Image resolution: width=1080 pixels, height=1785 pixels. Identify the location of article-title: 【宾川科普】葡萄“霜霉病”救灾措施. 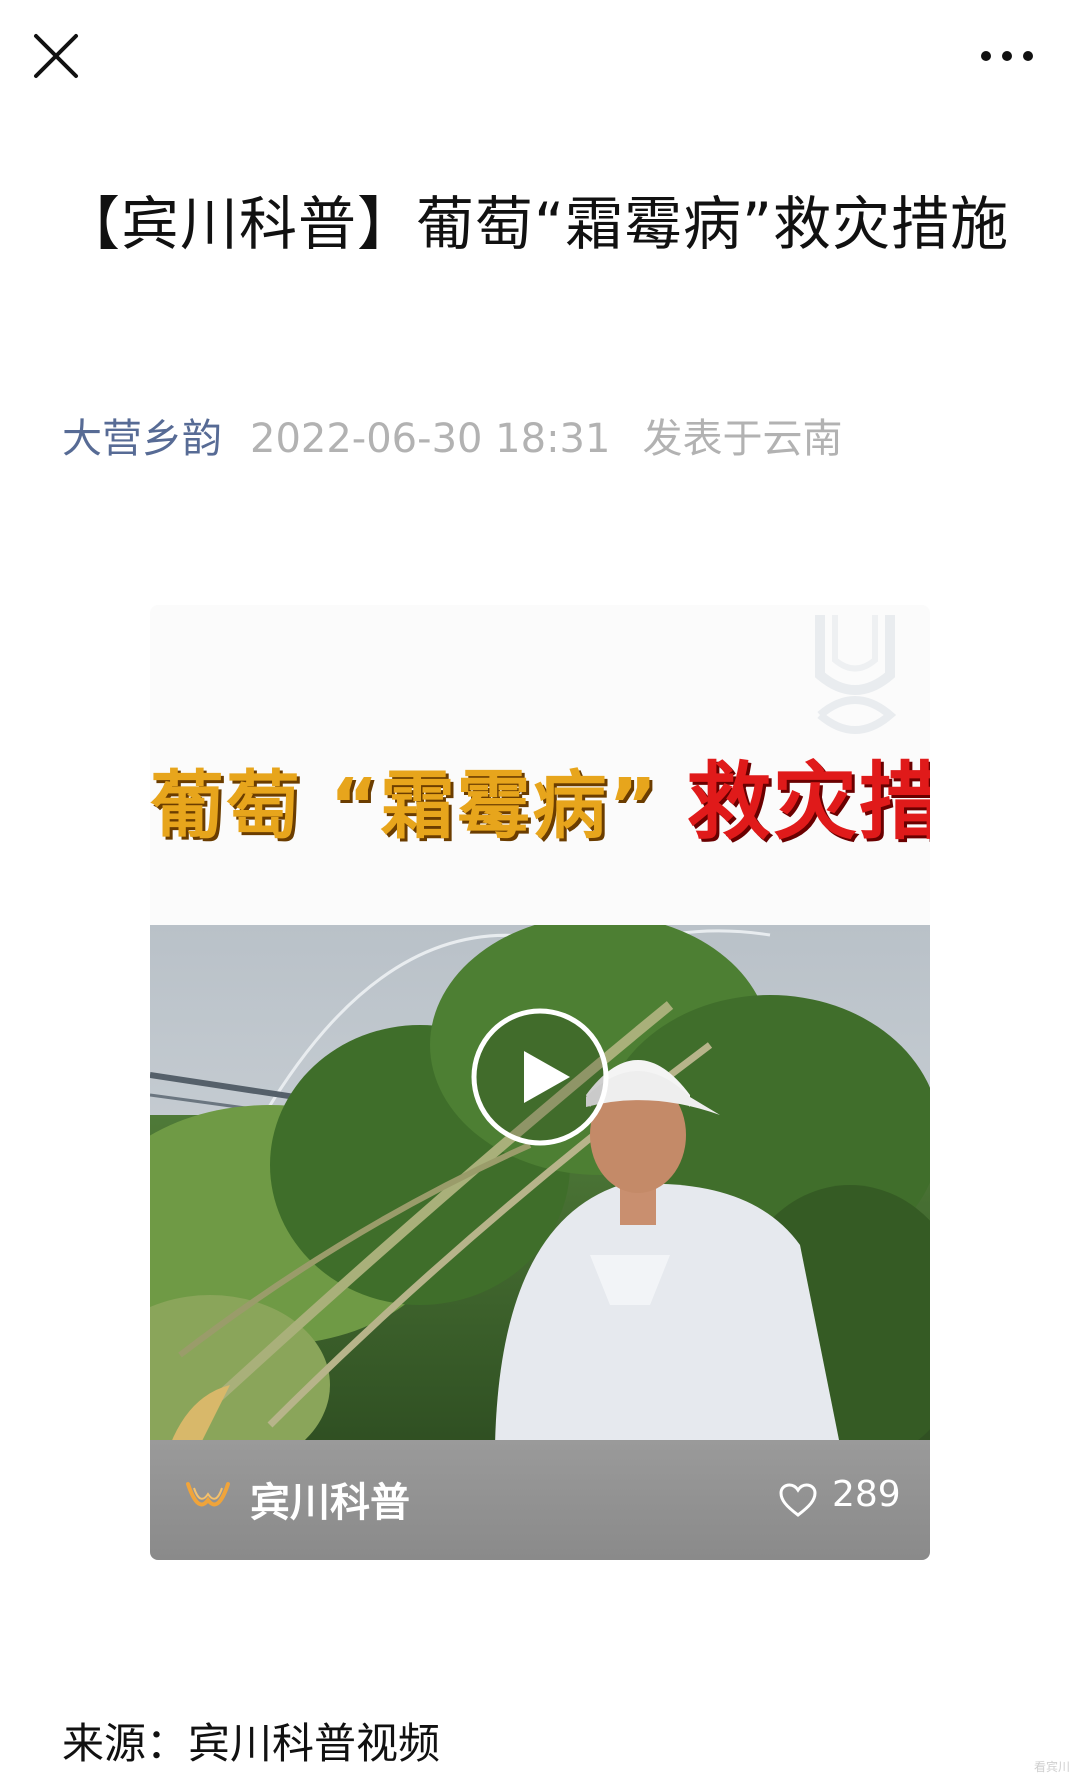
(536, 224).